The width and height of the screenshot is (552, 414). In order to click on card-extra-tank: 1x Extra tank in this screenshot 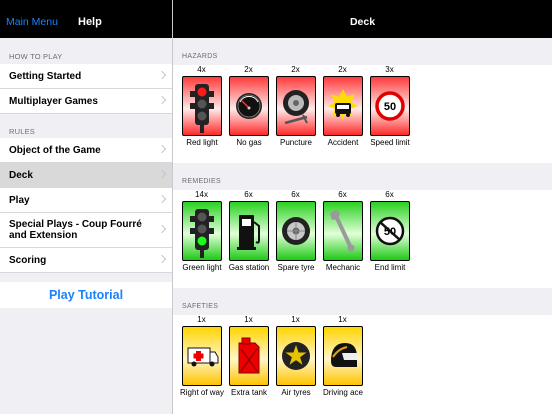, I will do `click(248, 364)`.